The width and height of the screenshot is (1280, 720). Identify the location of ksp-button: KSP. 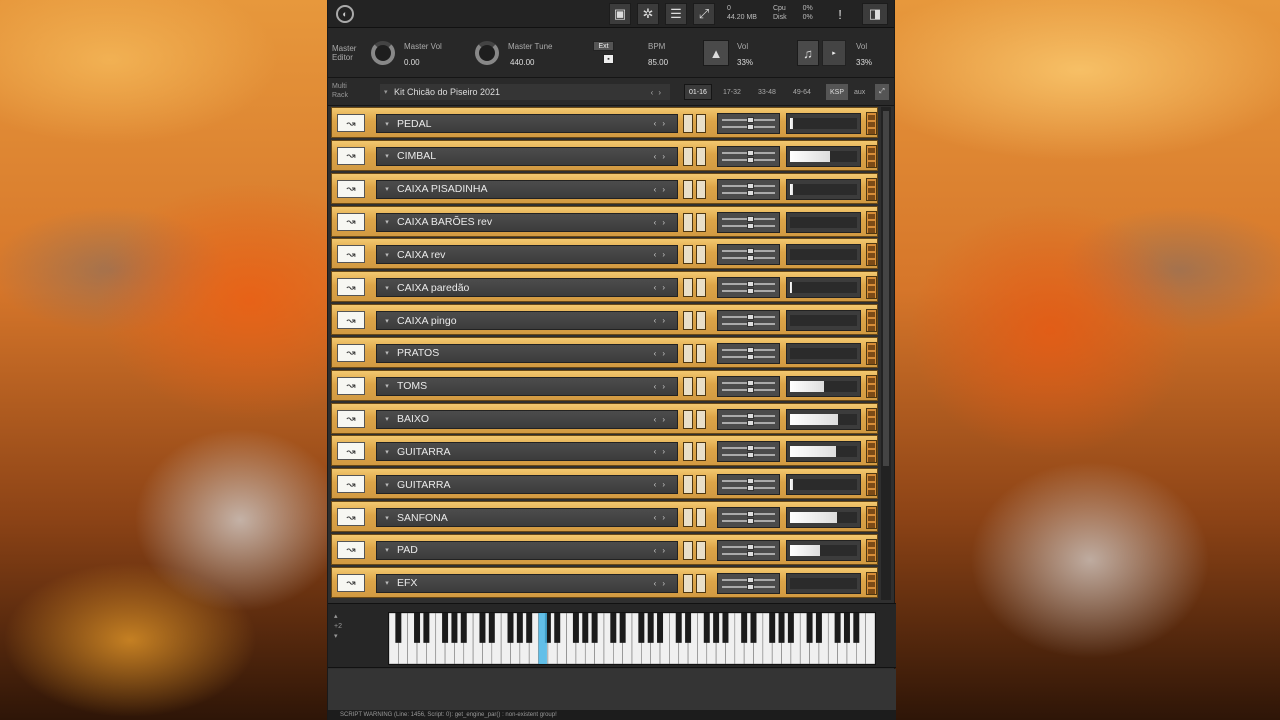
(837, 92).